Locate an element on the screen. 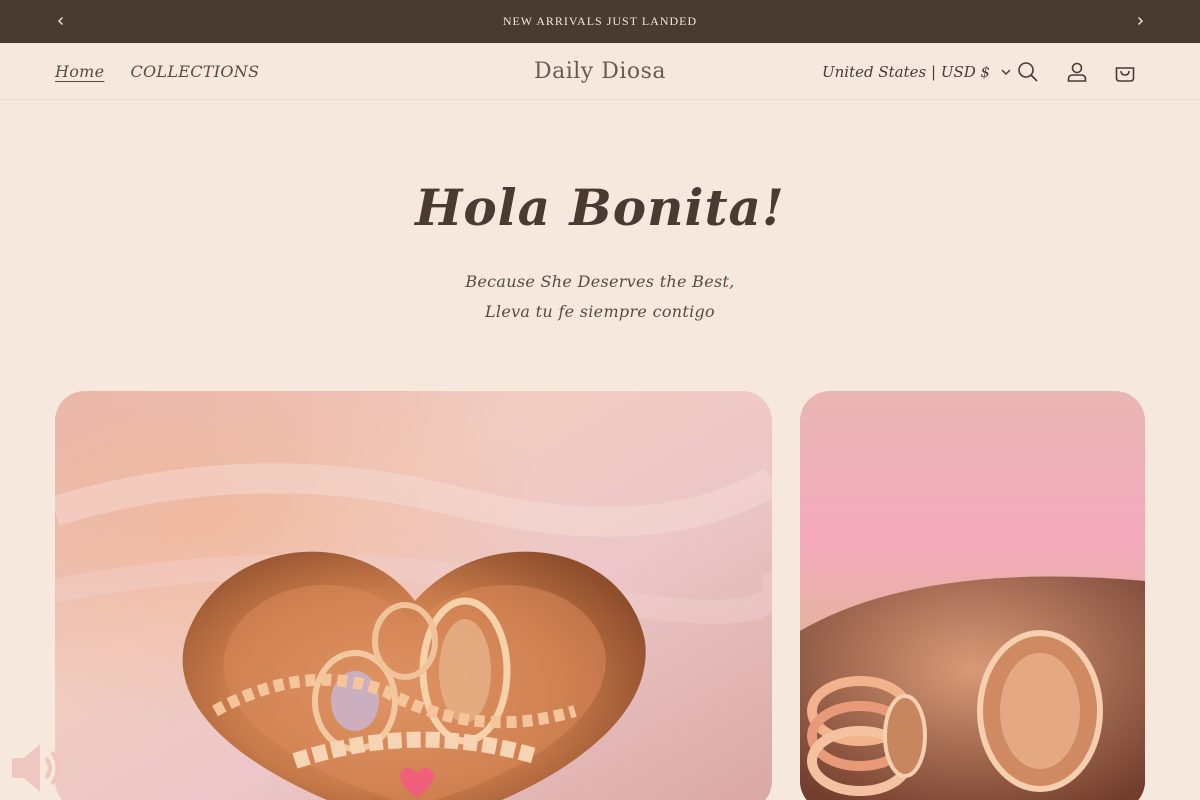 This screenshot has height=800, width=1200. chevron-right-icon is located at coordinates (1140, 21).